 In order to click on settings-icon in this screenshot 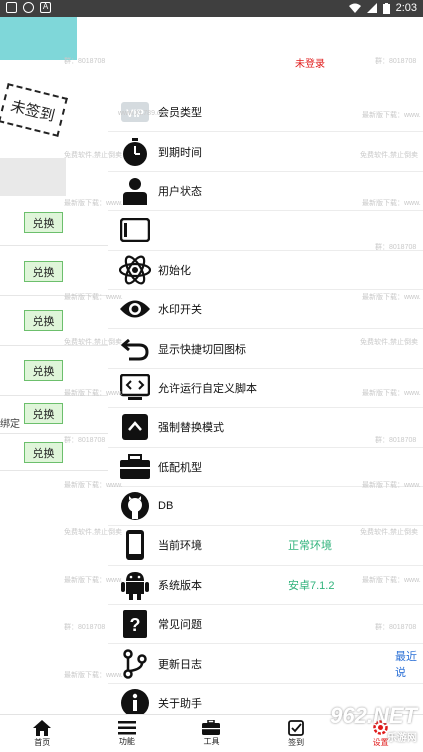, I will do `click(11, 7)`.